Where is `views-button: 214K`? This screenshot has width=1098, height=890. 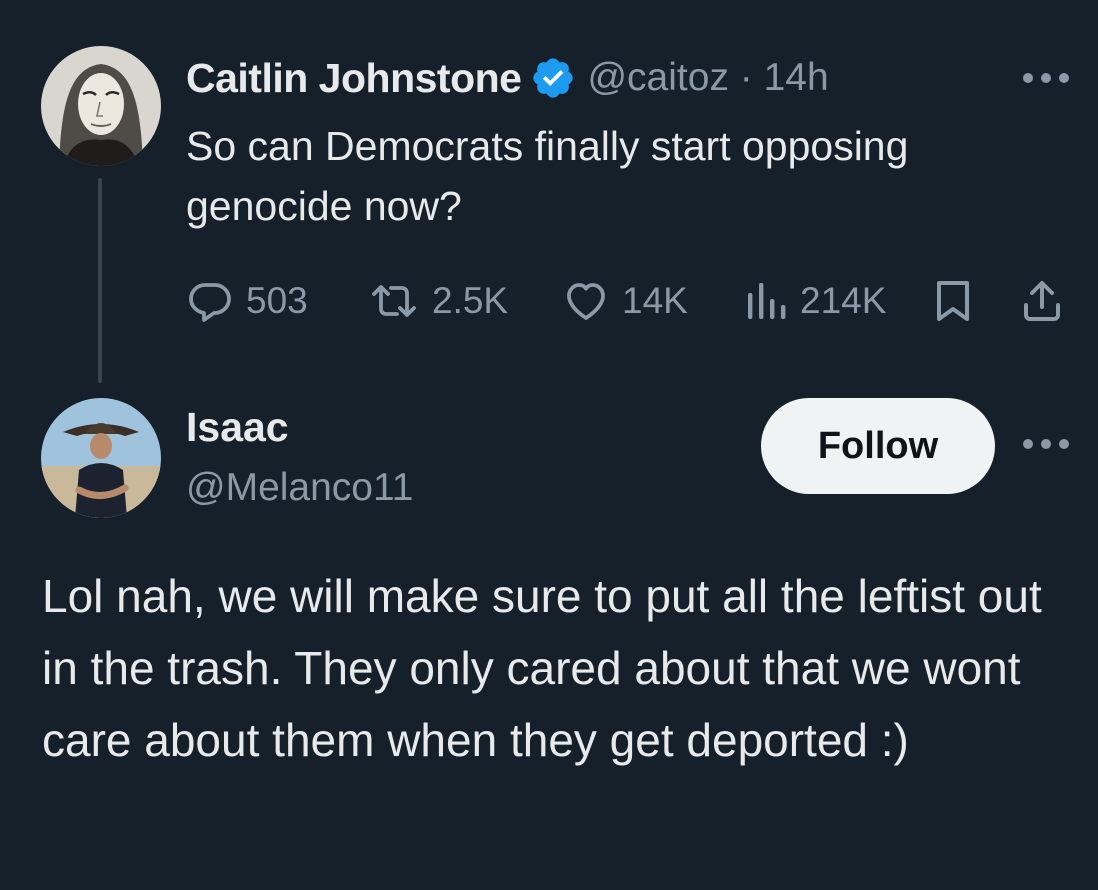
views-button: 214K is located at coordinates (815, 301).